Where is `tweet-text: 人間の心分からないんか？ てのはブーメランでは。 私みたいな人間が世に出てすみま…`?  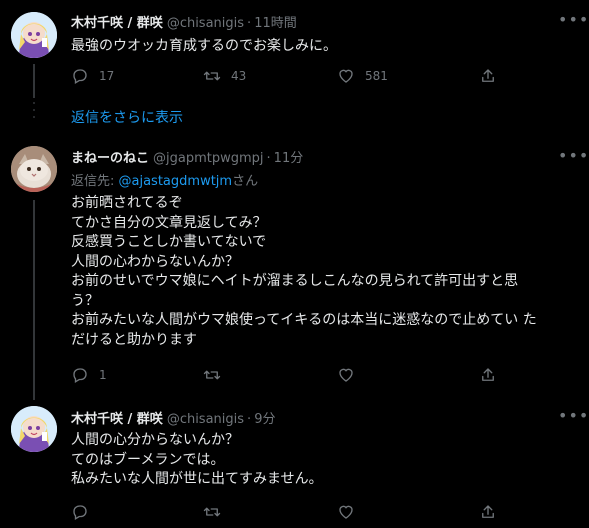
tweet-text: 人間の心分からないんか？ てのはブーメランでは。 私みたいな人間が世に出てすみま… is located at coordinates (323, 460).